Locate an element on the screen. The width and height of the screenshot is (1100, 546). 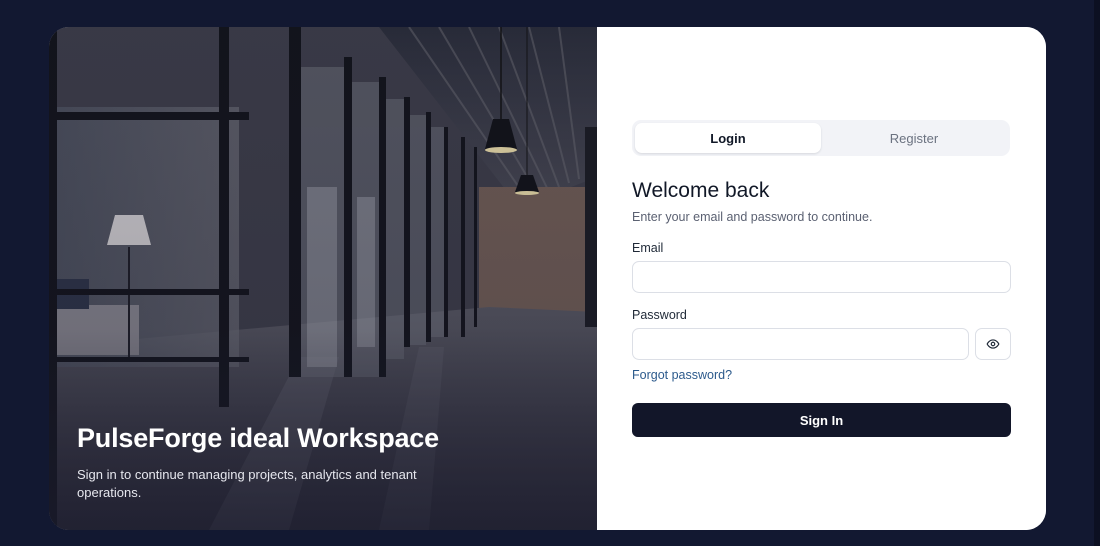
email-label: Email is located at coordinates (648, 248).